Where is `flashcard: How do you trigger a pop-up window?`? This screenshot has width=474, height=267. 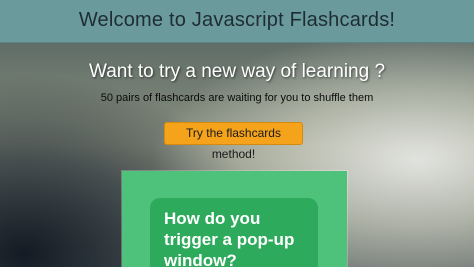
flashcard: How do you trigger a pop-up window? is located at coordinates (234, 232).